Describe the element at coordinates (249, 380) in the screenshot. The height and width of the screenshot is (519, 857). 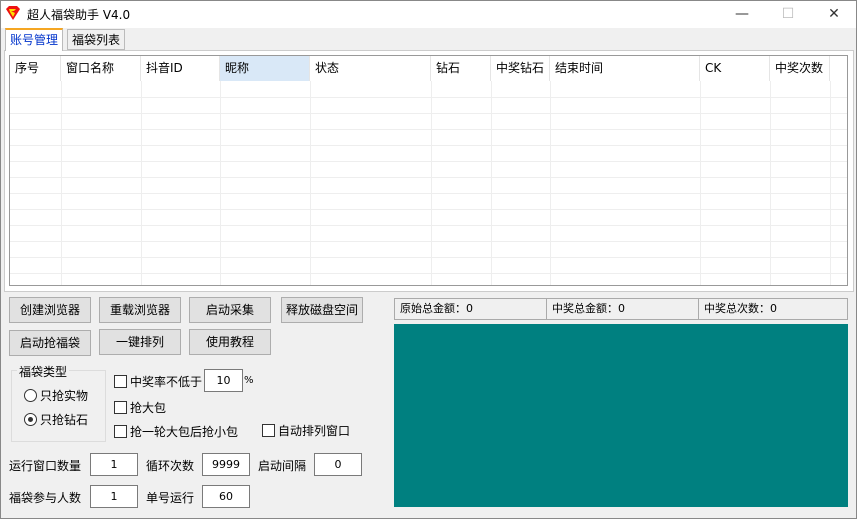
I see `percent-unit: %` at that location.